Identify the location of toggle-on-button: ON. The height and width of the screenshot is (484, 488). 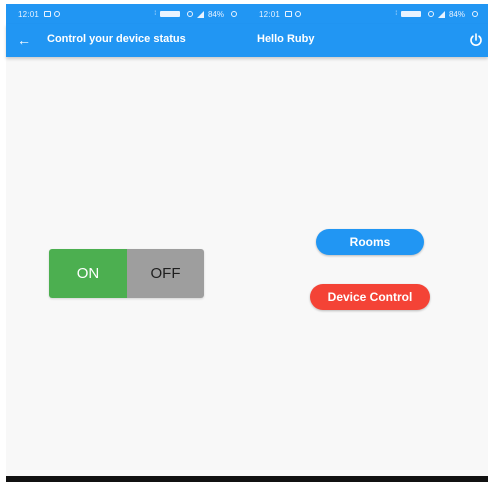
(88, 273).